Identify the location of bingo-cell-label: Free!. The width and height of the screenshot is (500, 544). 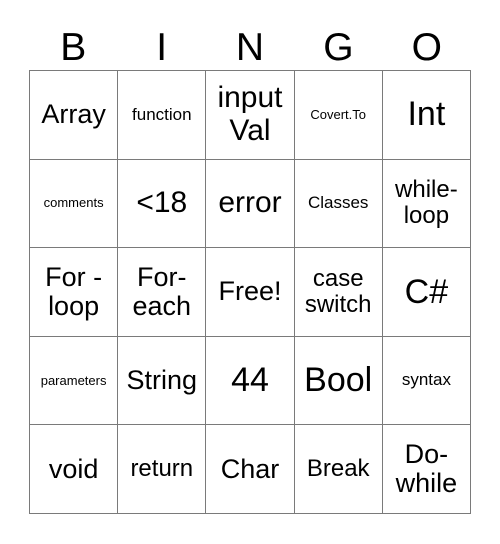
(250, 291).